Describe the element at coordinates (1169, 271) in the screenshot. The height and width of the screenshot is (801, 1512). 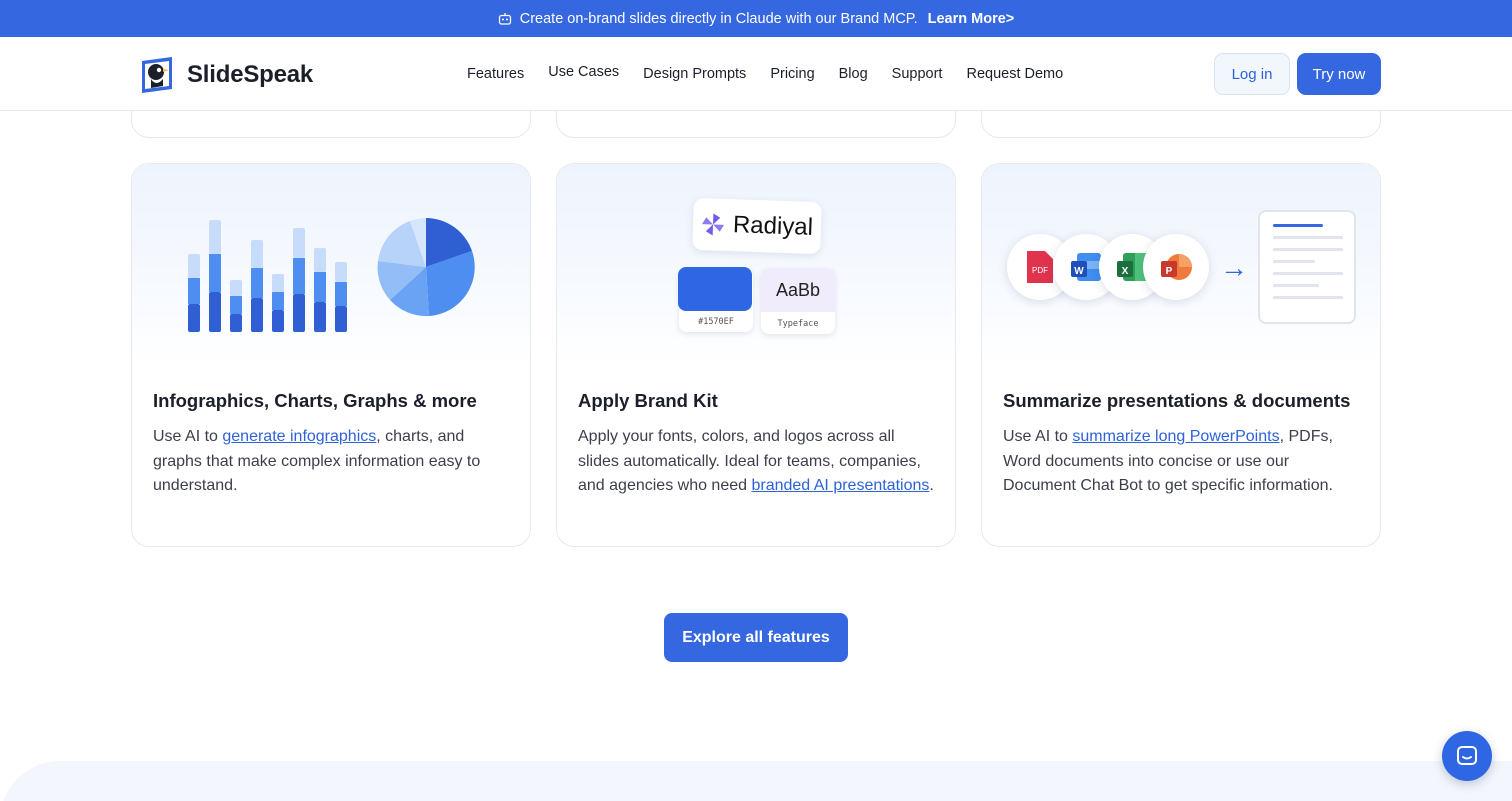
I see `svg-text: P` at that location.